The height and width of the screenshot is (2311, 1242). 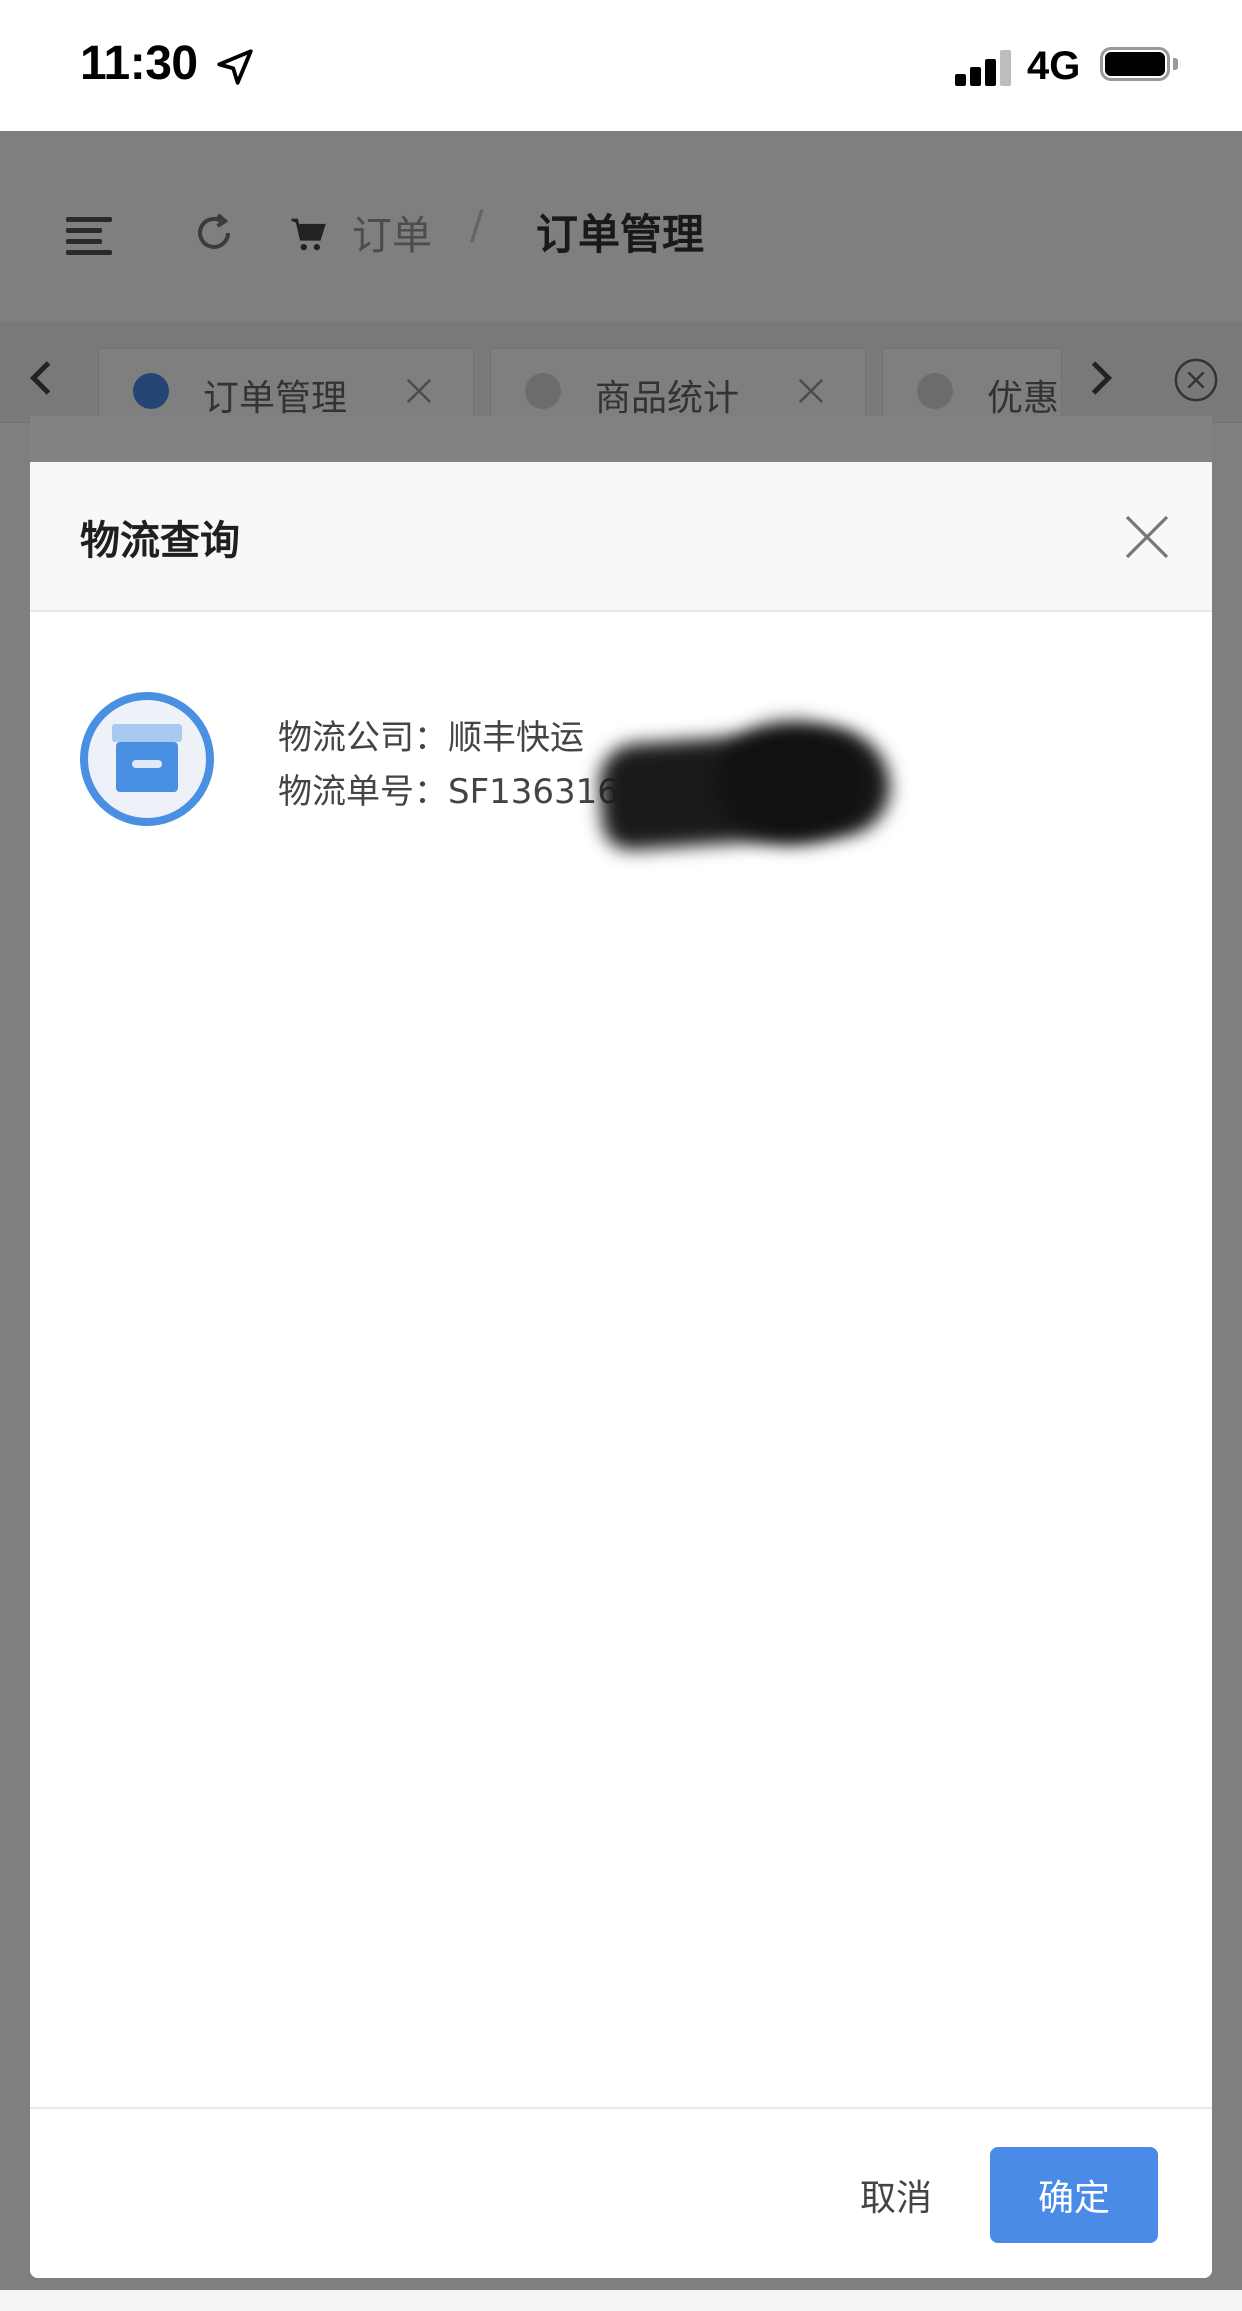 What do you see at coordinates (621, 537) in the screenshot?
I see `dialog-header: 物流查询` at bounding box center [621, 537].